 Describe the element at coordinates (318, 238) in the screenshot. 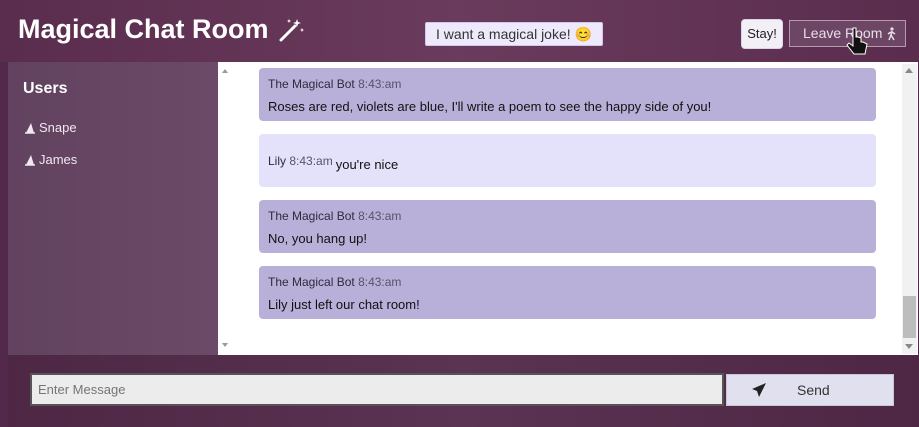

I see `message-text: No, you hang up!` at that location.